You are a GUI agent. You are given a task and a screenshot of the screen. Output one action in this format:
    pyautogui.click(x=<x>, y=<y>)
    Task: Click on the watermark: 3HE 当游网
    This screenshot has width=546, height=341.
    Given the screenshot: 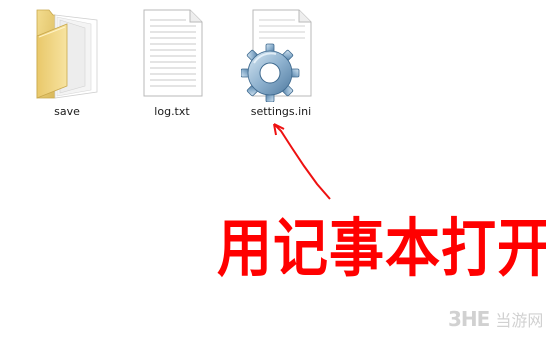 What is the action you would take?
    pyautogui.click(x=495, y=319)
    